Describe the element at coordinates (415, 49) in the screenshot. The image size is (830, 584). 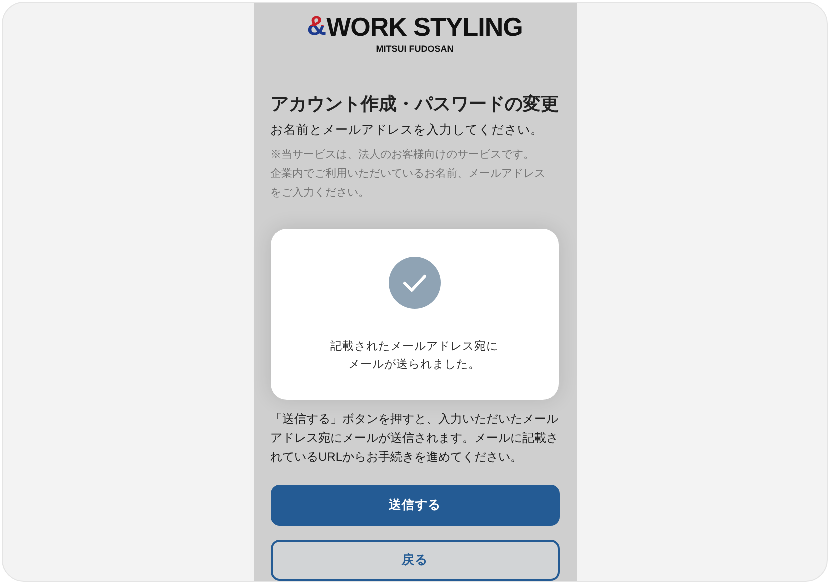
I see `logo-company: MITSUI FUDOSAN` at that location.